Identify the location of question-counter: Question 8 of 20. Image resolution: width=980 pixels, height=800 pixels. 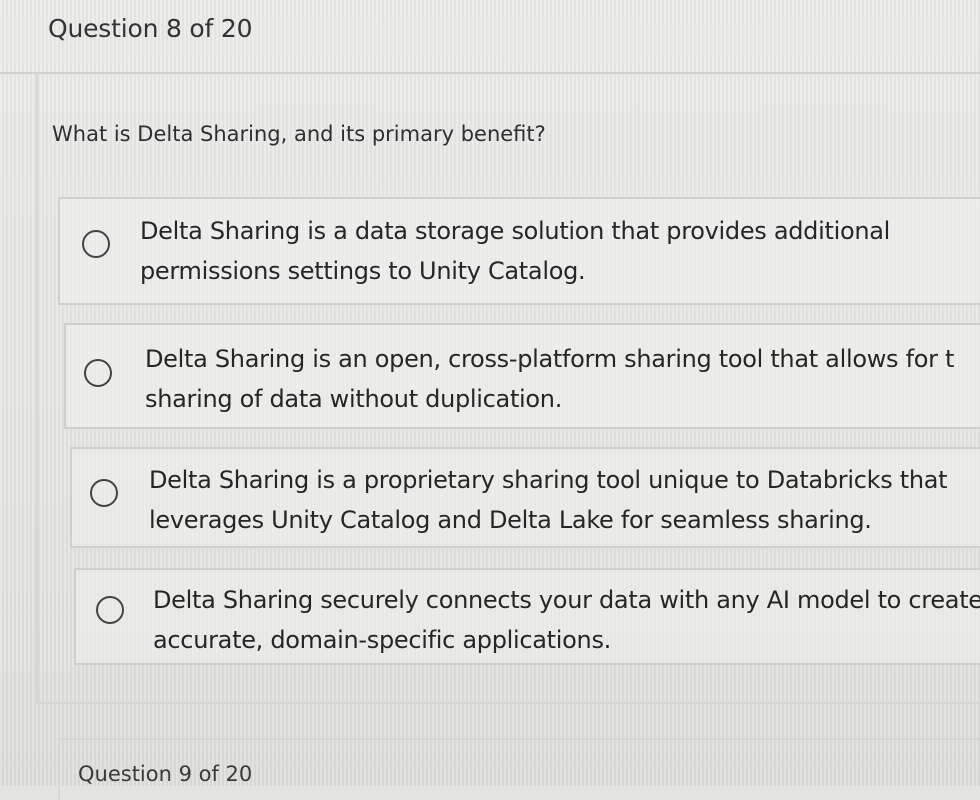
(150, 28).